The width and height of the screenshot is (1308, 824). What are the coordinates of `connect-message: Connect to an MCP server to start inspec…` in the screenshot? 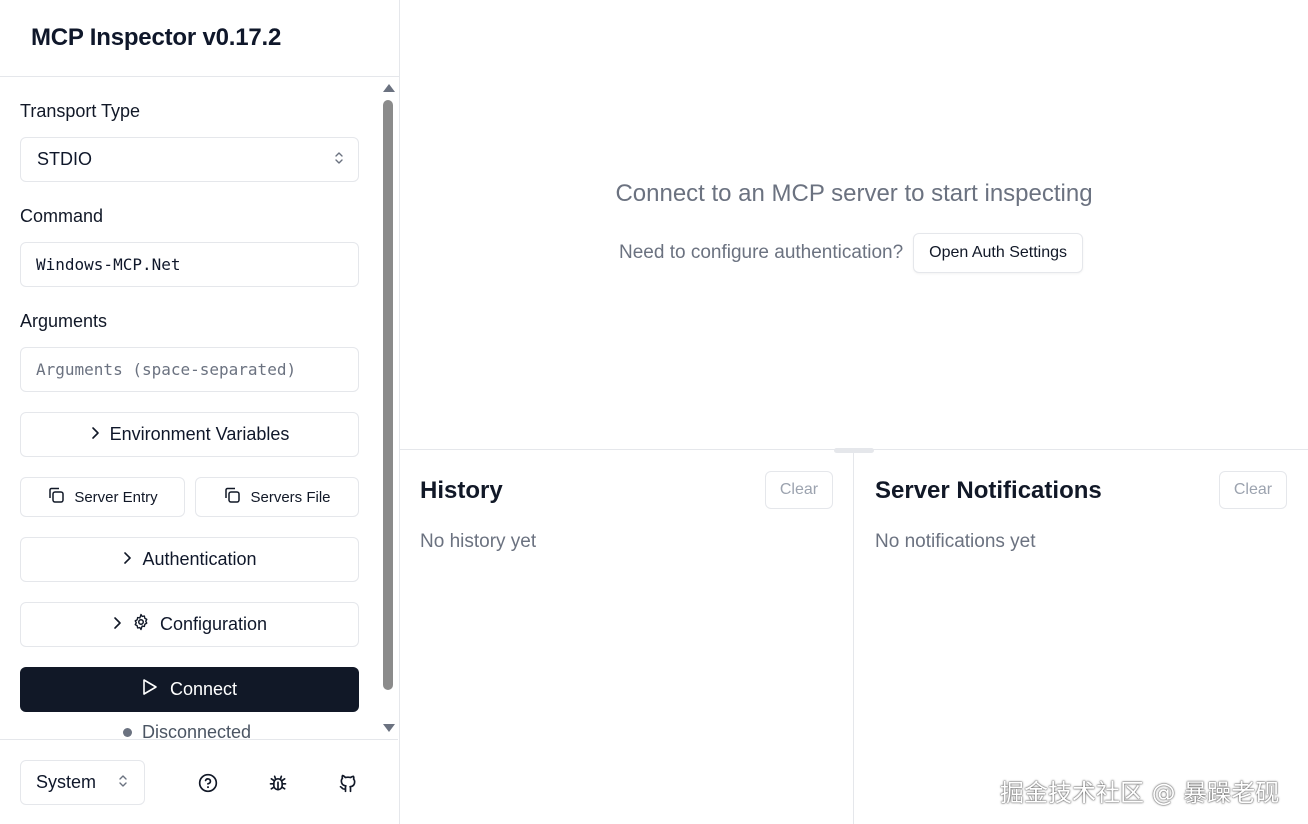 It's located at (854, 193).